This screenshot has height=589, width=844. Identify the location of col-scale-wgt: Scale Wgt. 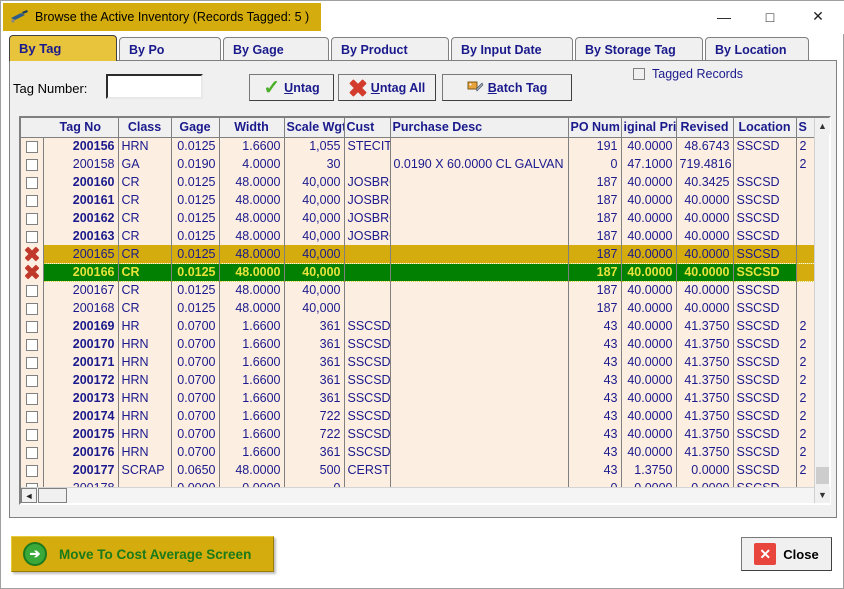
(314, 128).